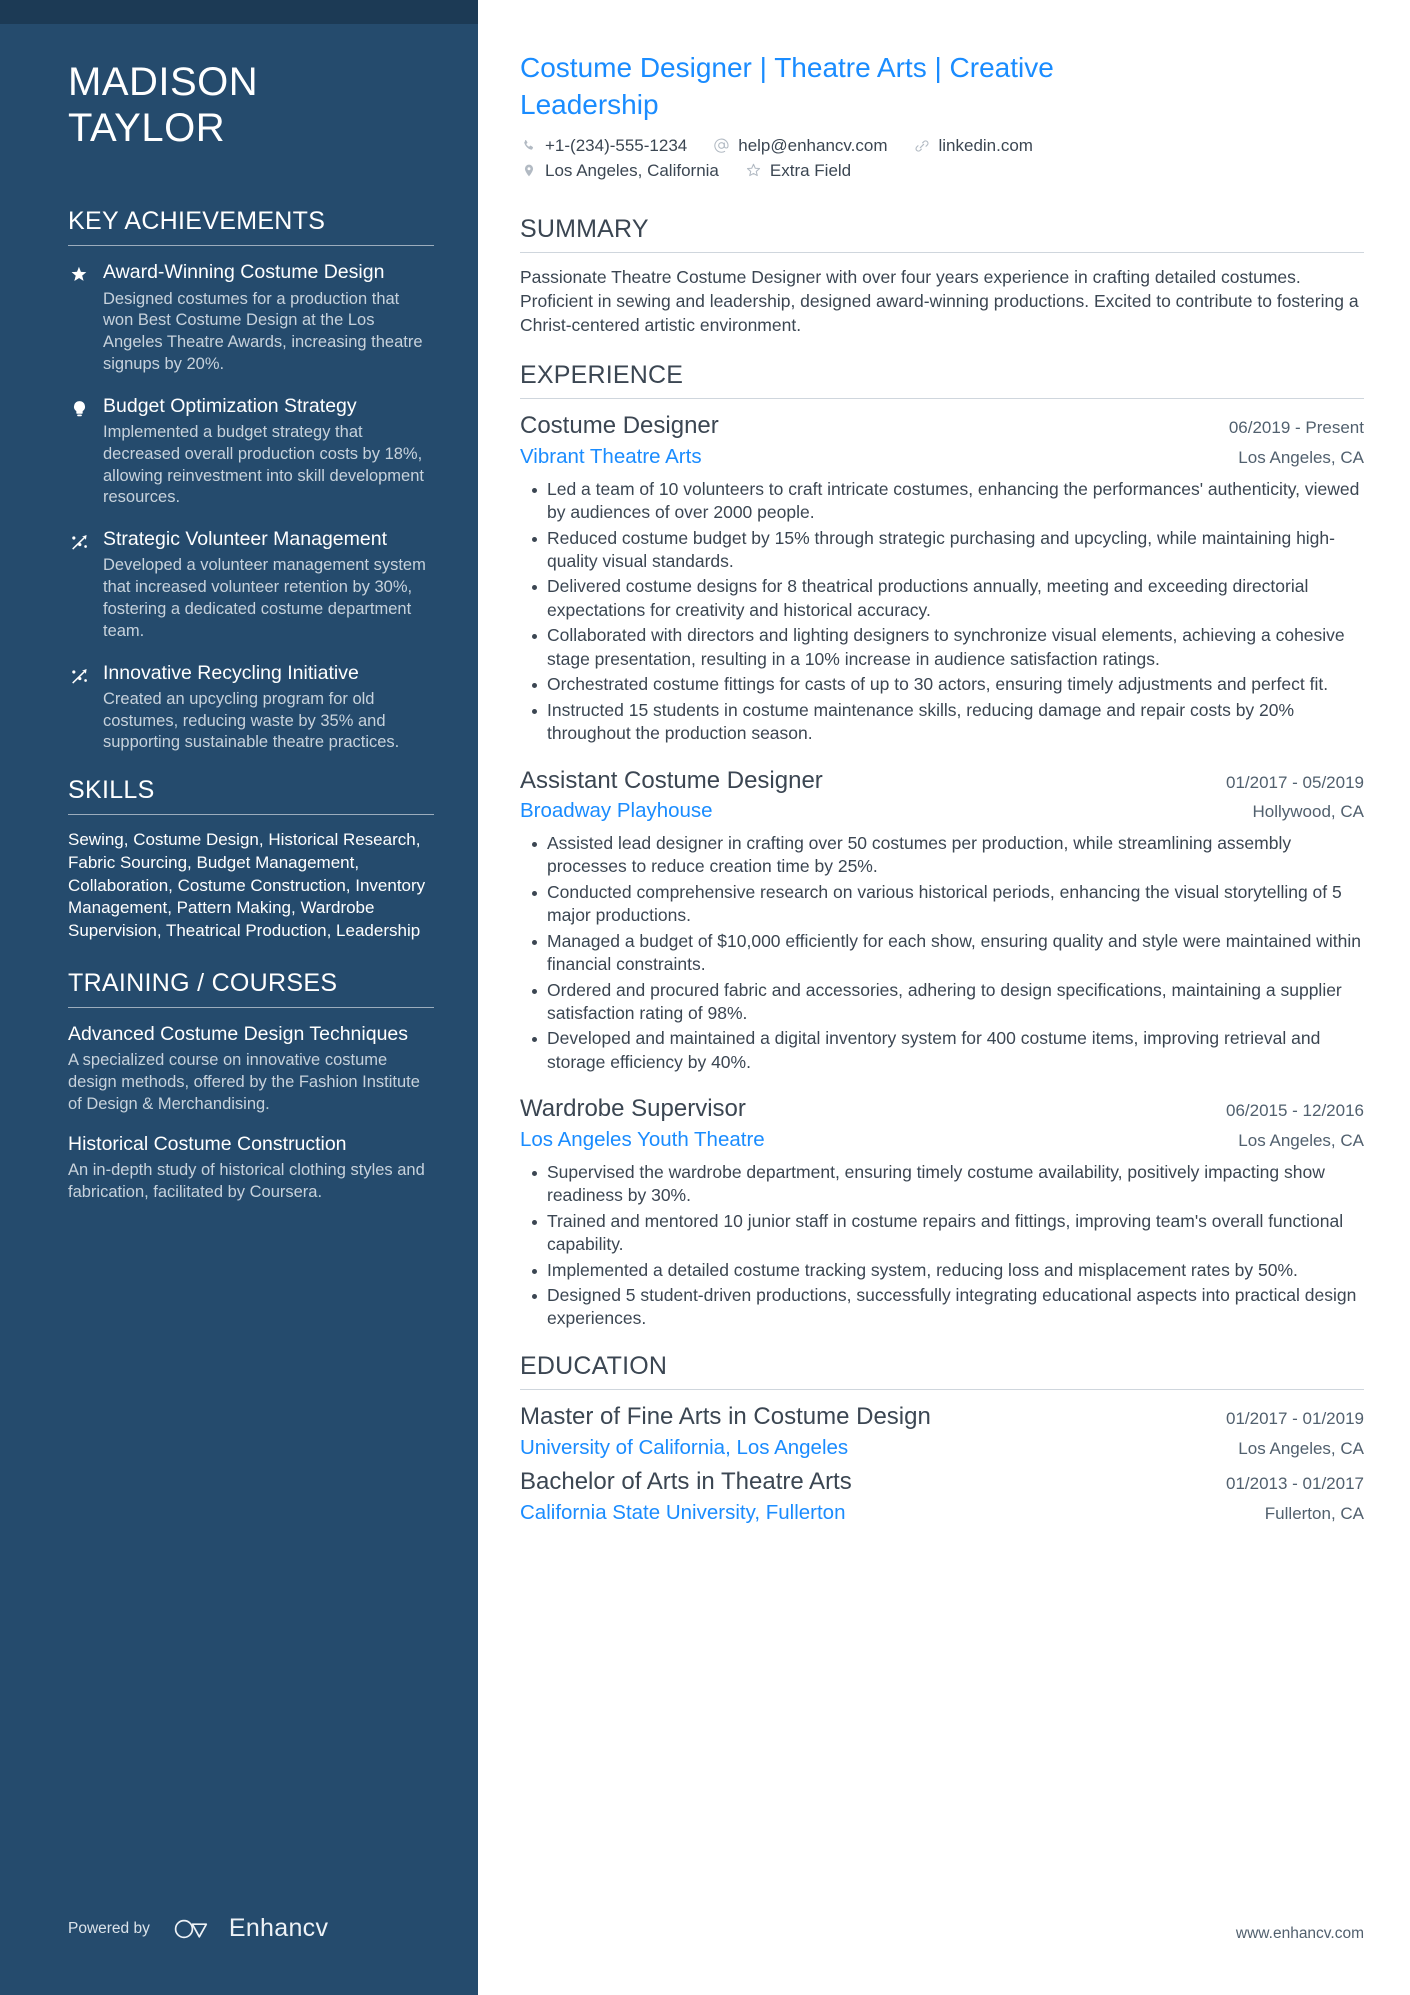 This screenshot has width=1410, height=1995. Describe the element at coordinates (725, 1416) in the screenshot. I see `degree-title: Master of Fine Arts in Costume Design` at that location.